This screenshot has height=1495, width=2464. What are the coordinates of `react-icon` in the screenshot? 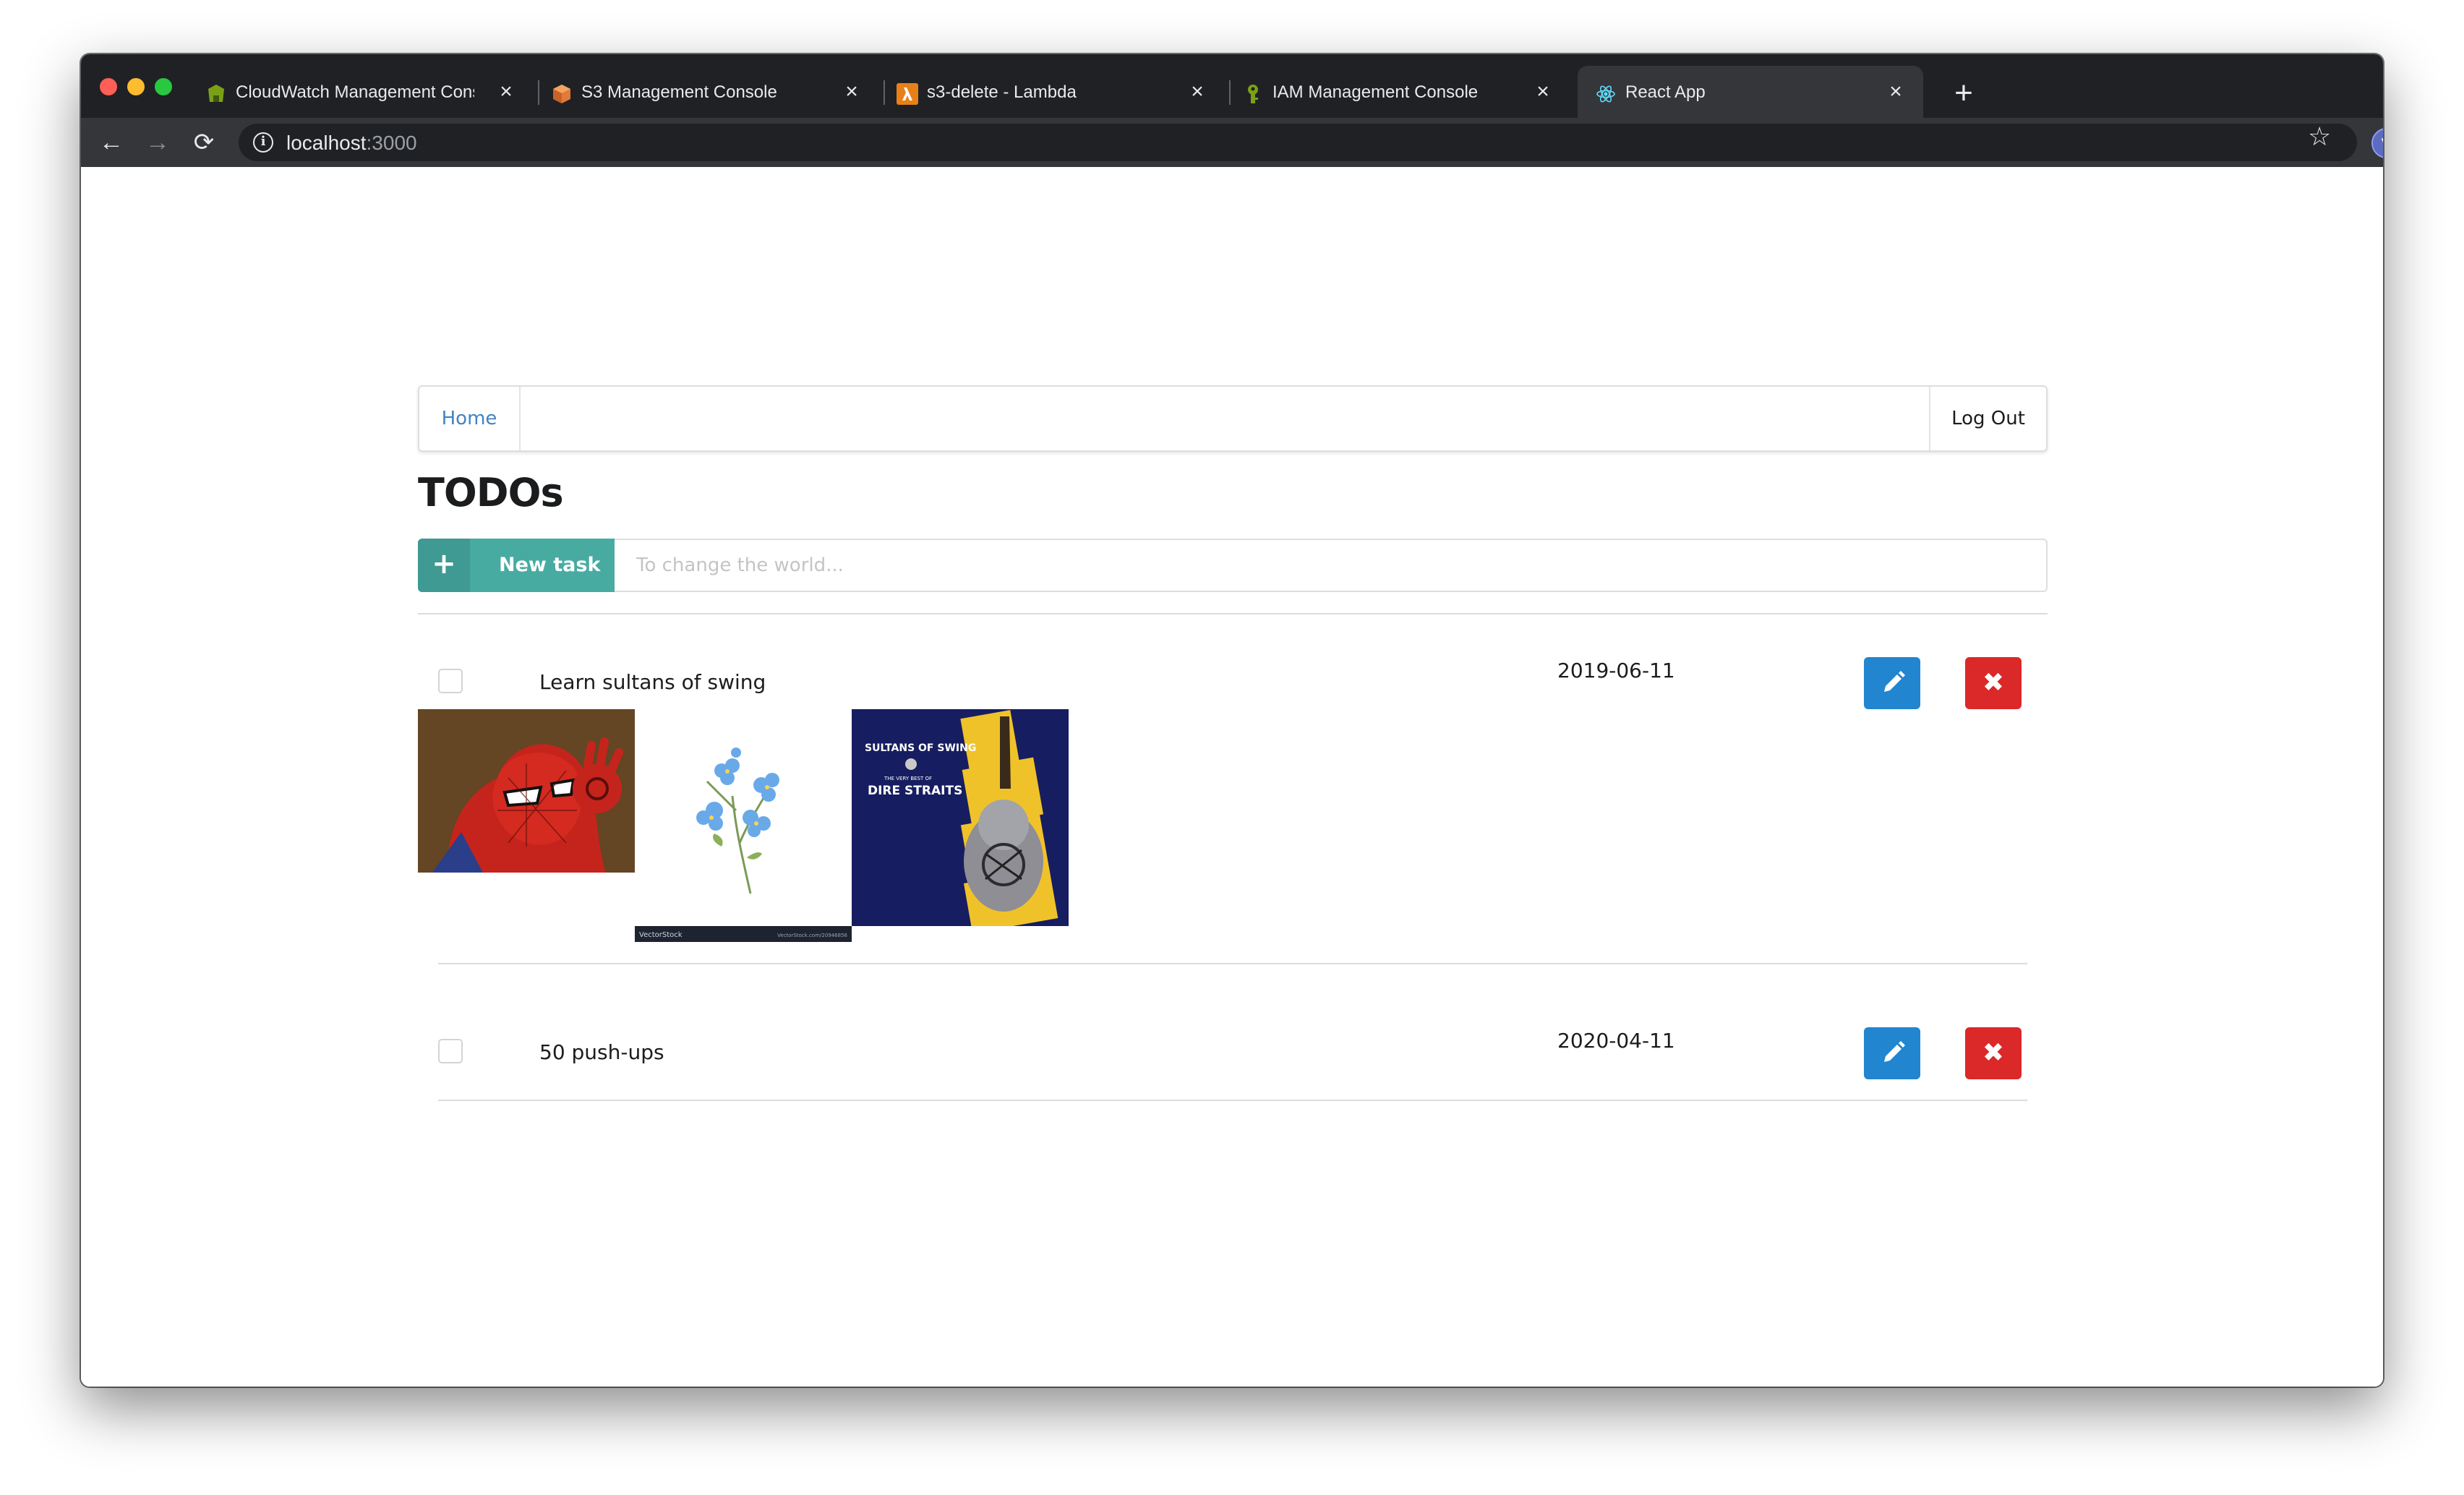 It's located at (1605, 94).